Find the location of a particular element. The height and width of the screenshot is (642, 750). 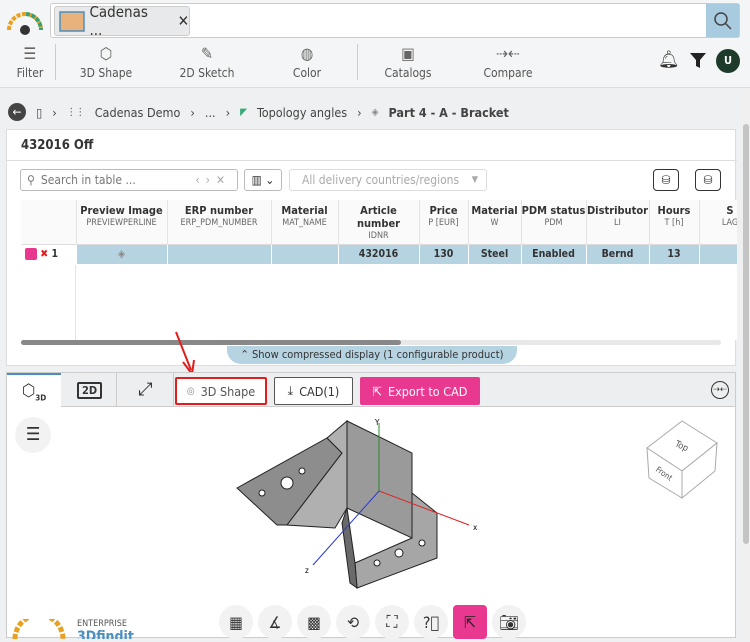

3d-model-bracket: Y x z is located at coordinates (357, 504).